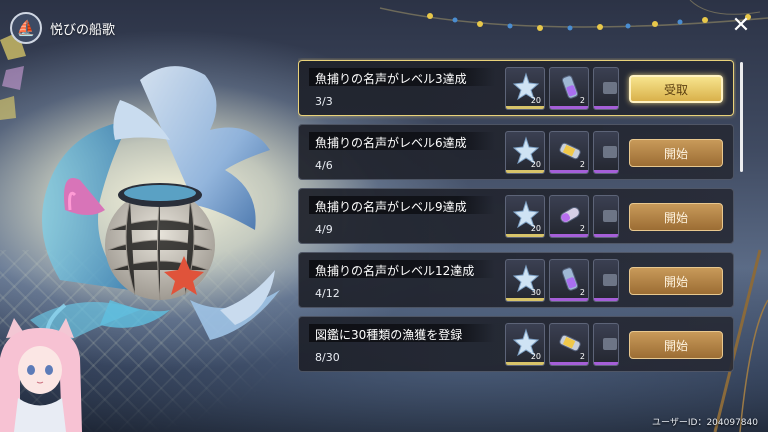 The image size is (768, 432). Describe the element at coordinates (41, 375) in the screenshot. I see `streamer-avatar` at that location.